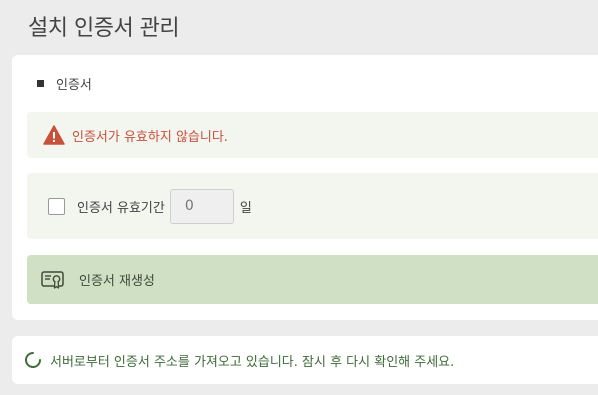 This screenshot has width=598, height=395. What do you see at coordinates (150, 137) in the screenshot?
I see `alert-message: 인증서가 유효하지 않습니다.` at bounding box center [150, 137].